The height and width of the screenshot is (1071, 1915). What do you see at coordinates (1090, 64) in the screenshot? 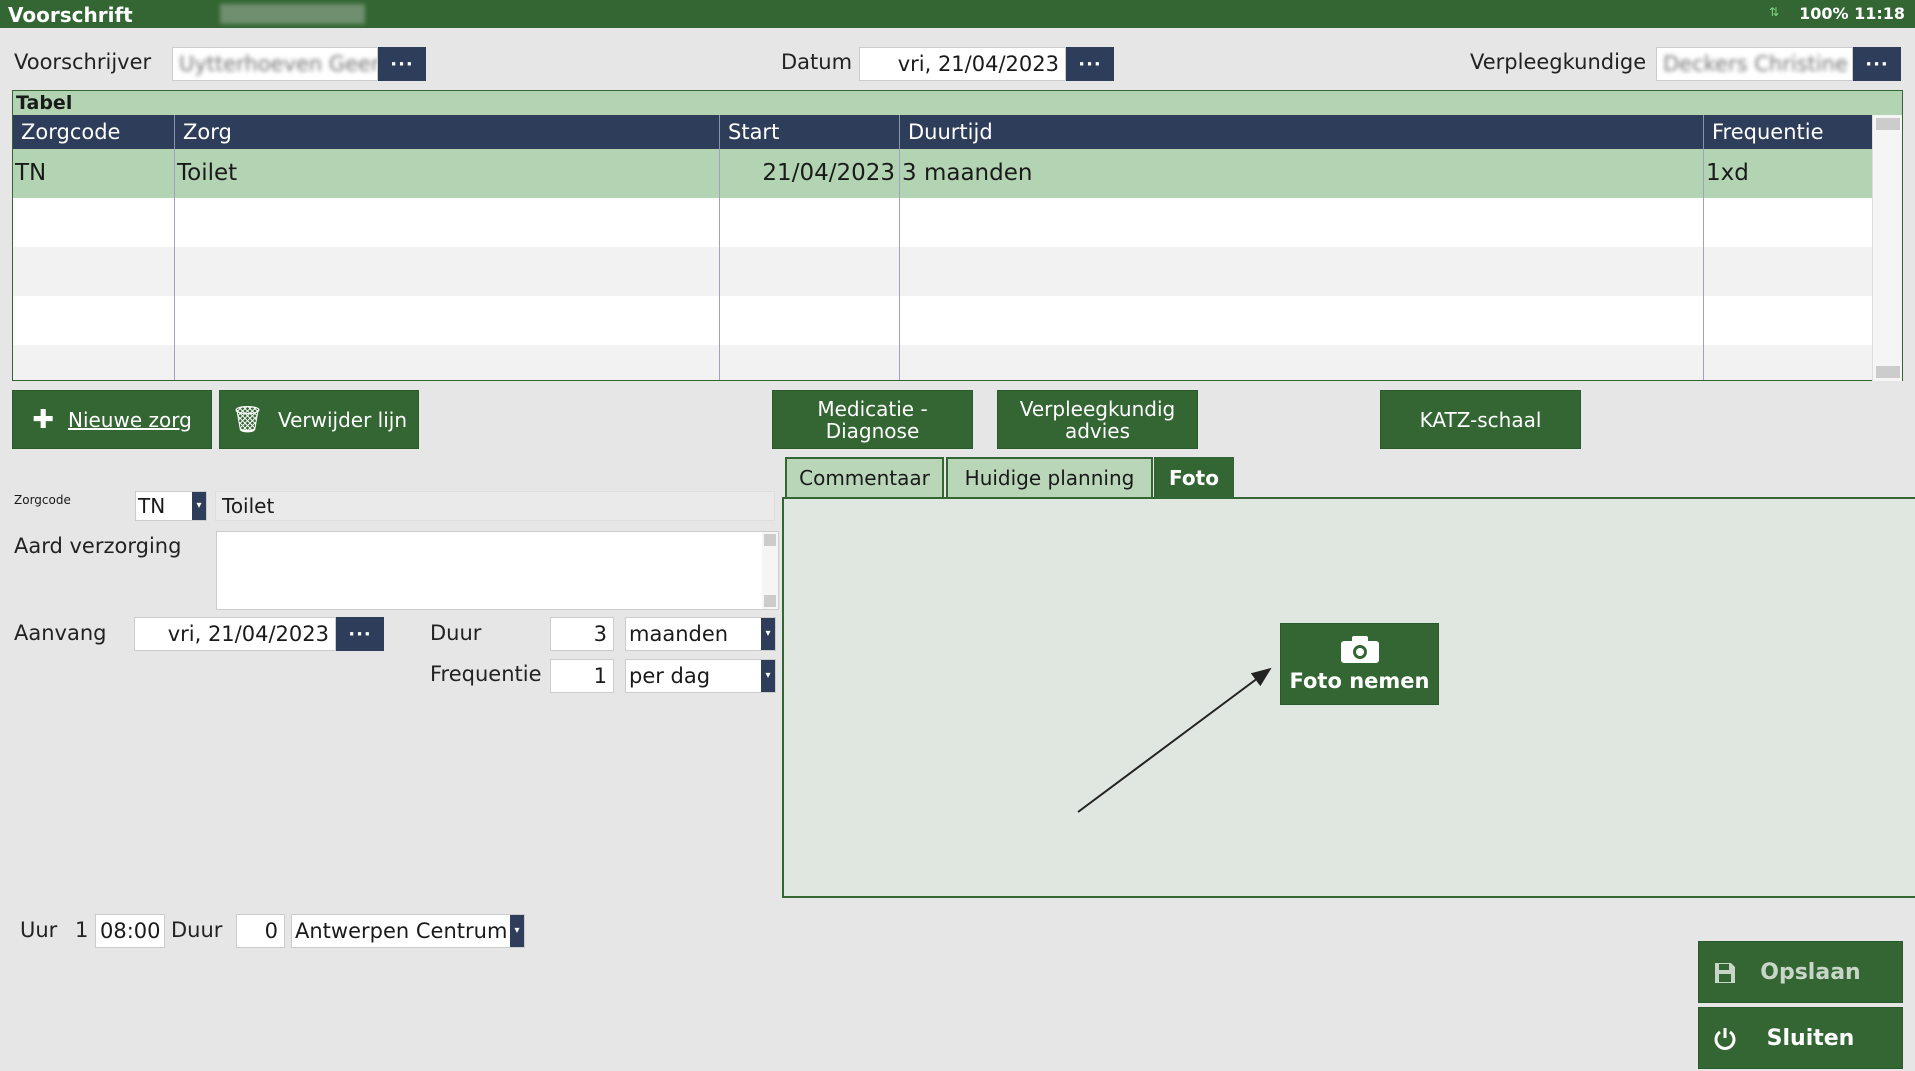
I see `date-picker-button: ···` at bounding box center [1090, 64].